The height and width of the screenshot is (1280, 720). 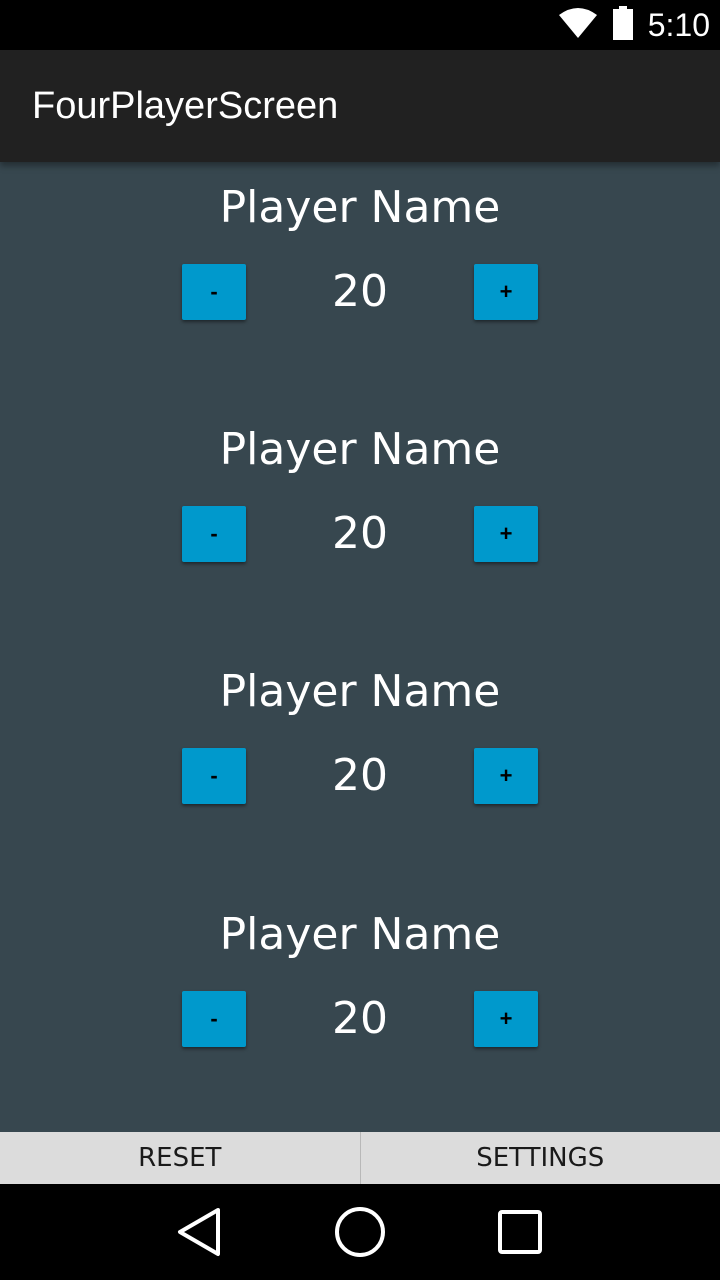 What do you see at coordinates (623, 25) in the screenshot?
I see `battery-icon` at bounding box center [623, 25].